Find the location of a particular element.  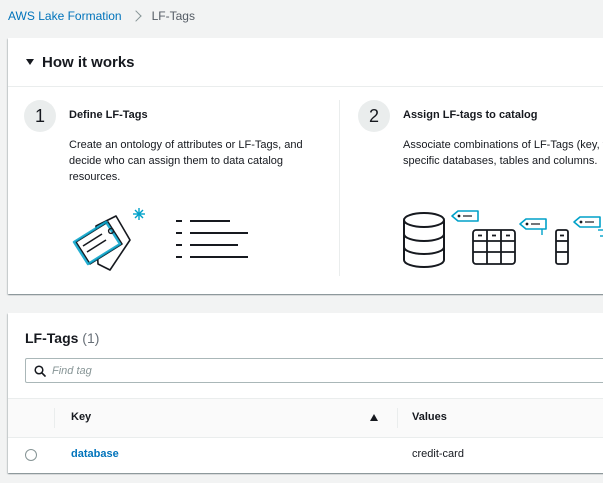

lf-tags-title: LF-Tags is located at coordinates (52, 338).